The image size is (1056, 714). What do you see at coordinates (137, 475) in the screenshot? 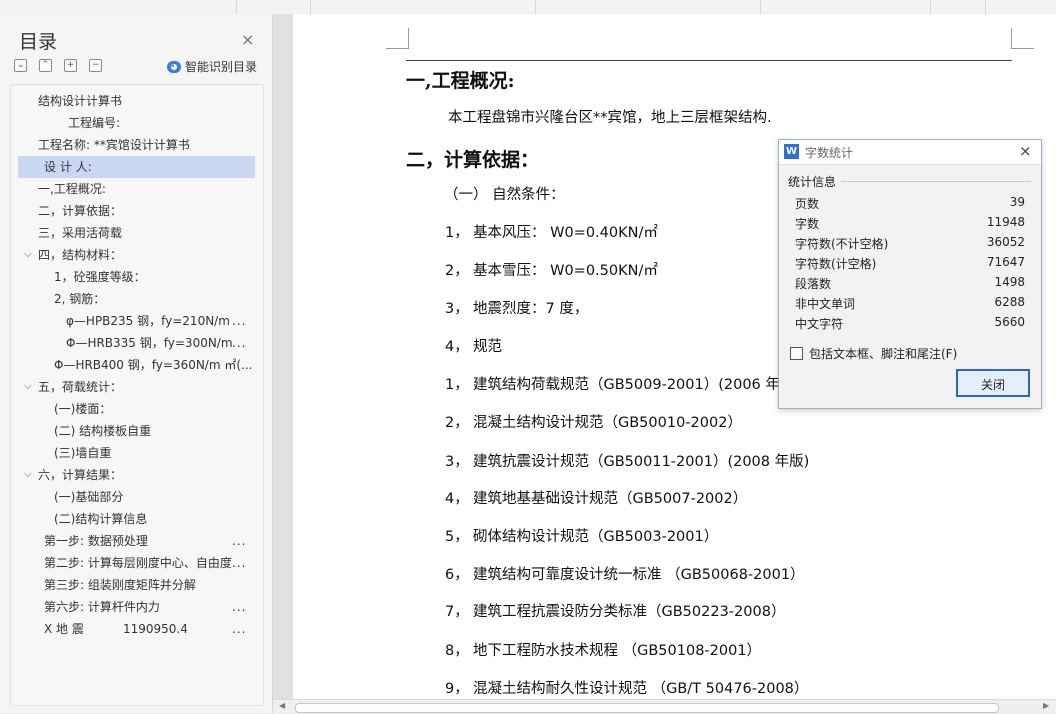
I see `toc-item: ⌵ 六，计算结果：` at bounding box center [137, 475].